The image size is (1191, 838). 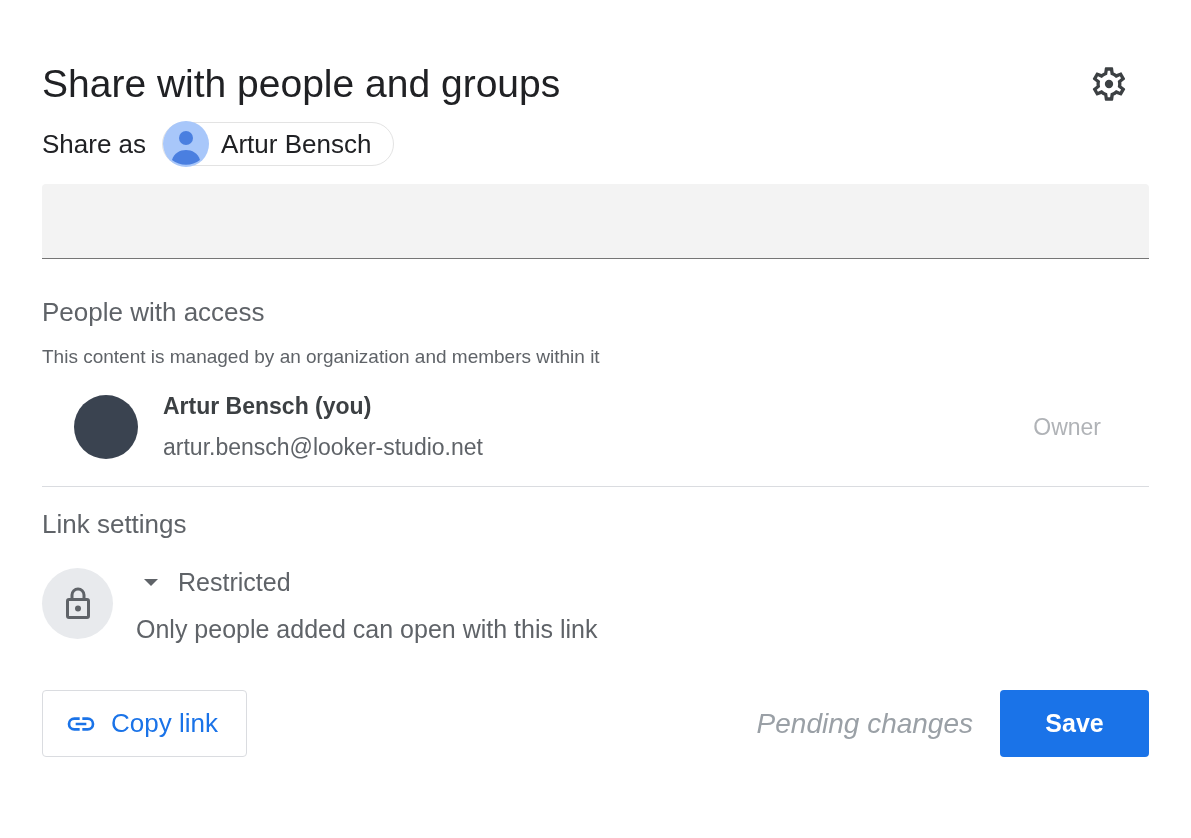 I want to click on copy-link-button: Copy link, so click(x=144, y=723).